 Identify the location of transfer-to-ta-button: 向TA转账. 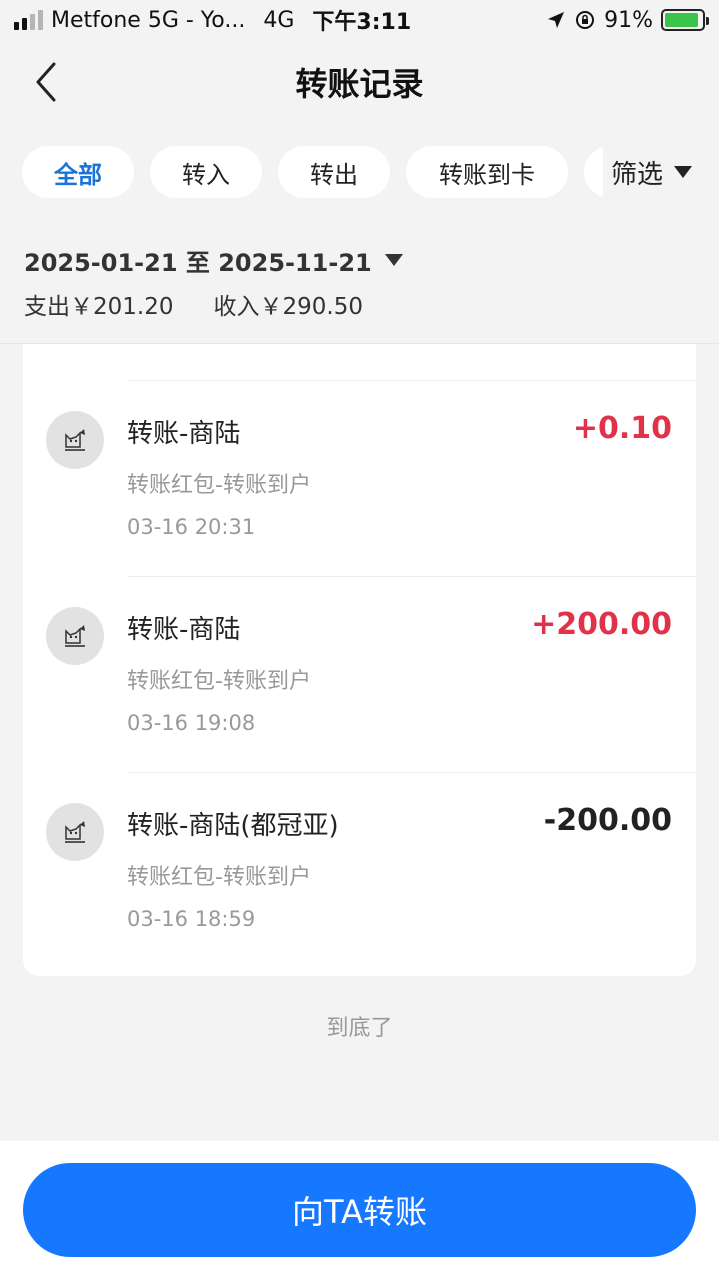
(359, 1210).